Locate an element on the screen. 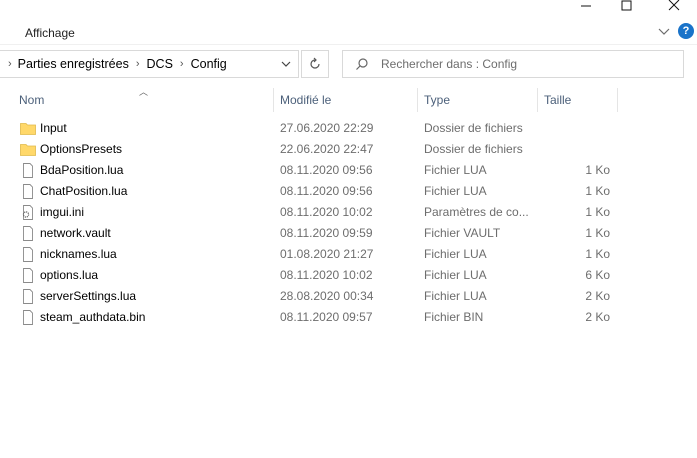 The image size is (697, 458). ribbon-expand-button is located at coordinates (664, 32).